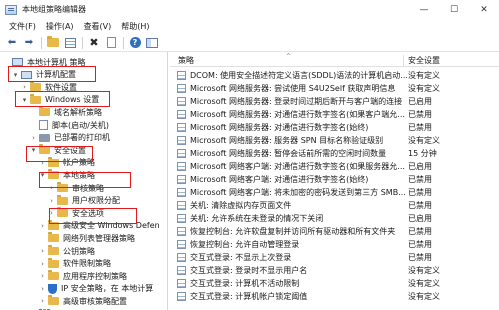 Image resolution: width=499 pixels, height=310 pixels. I want to click on policy-name: Microsoft 网络服务器: 暂停会话前所需的空闲时间数量, so click(288, 153).